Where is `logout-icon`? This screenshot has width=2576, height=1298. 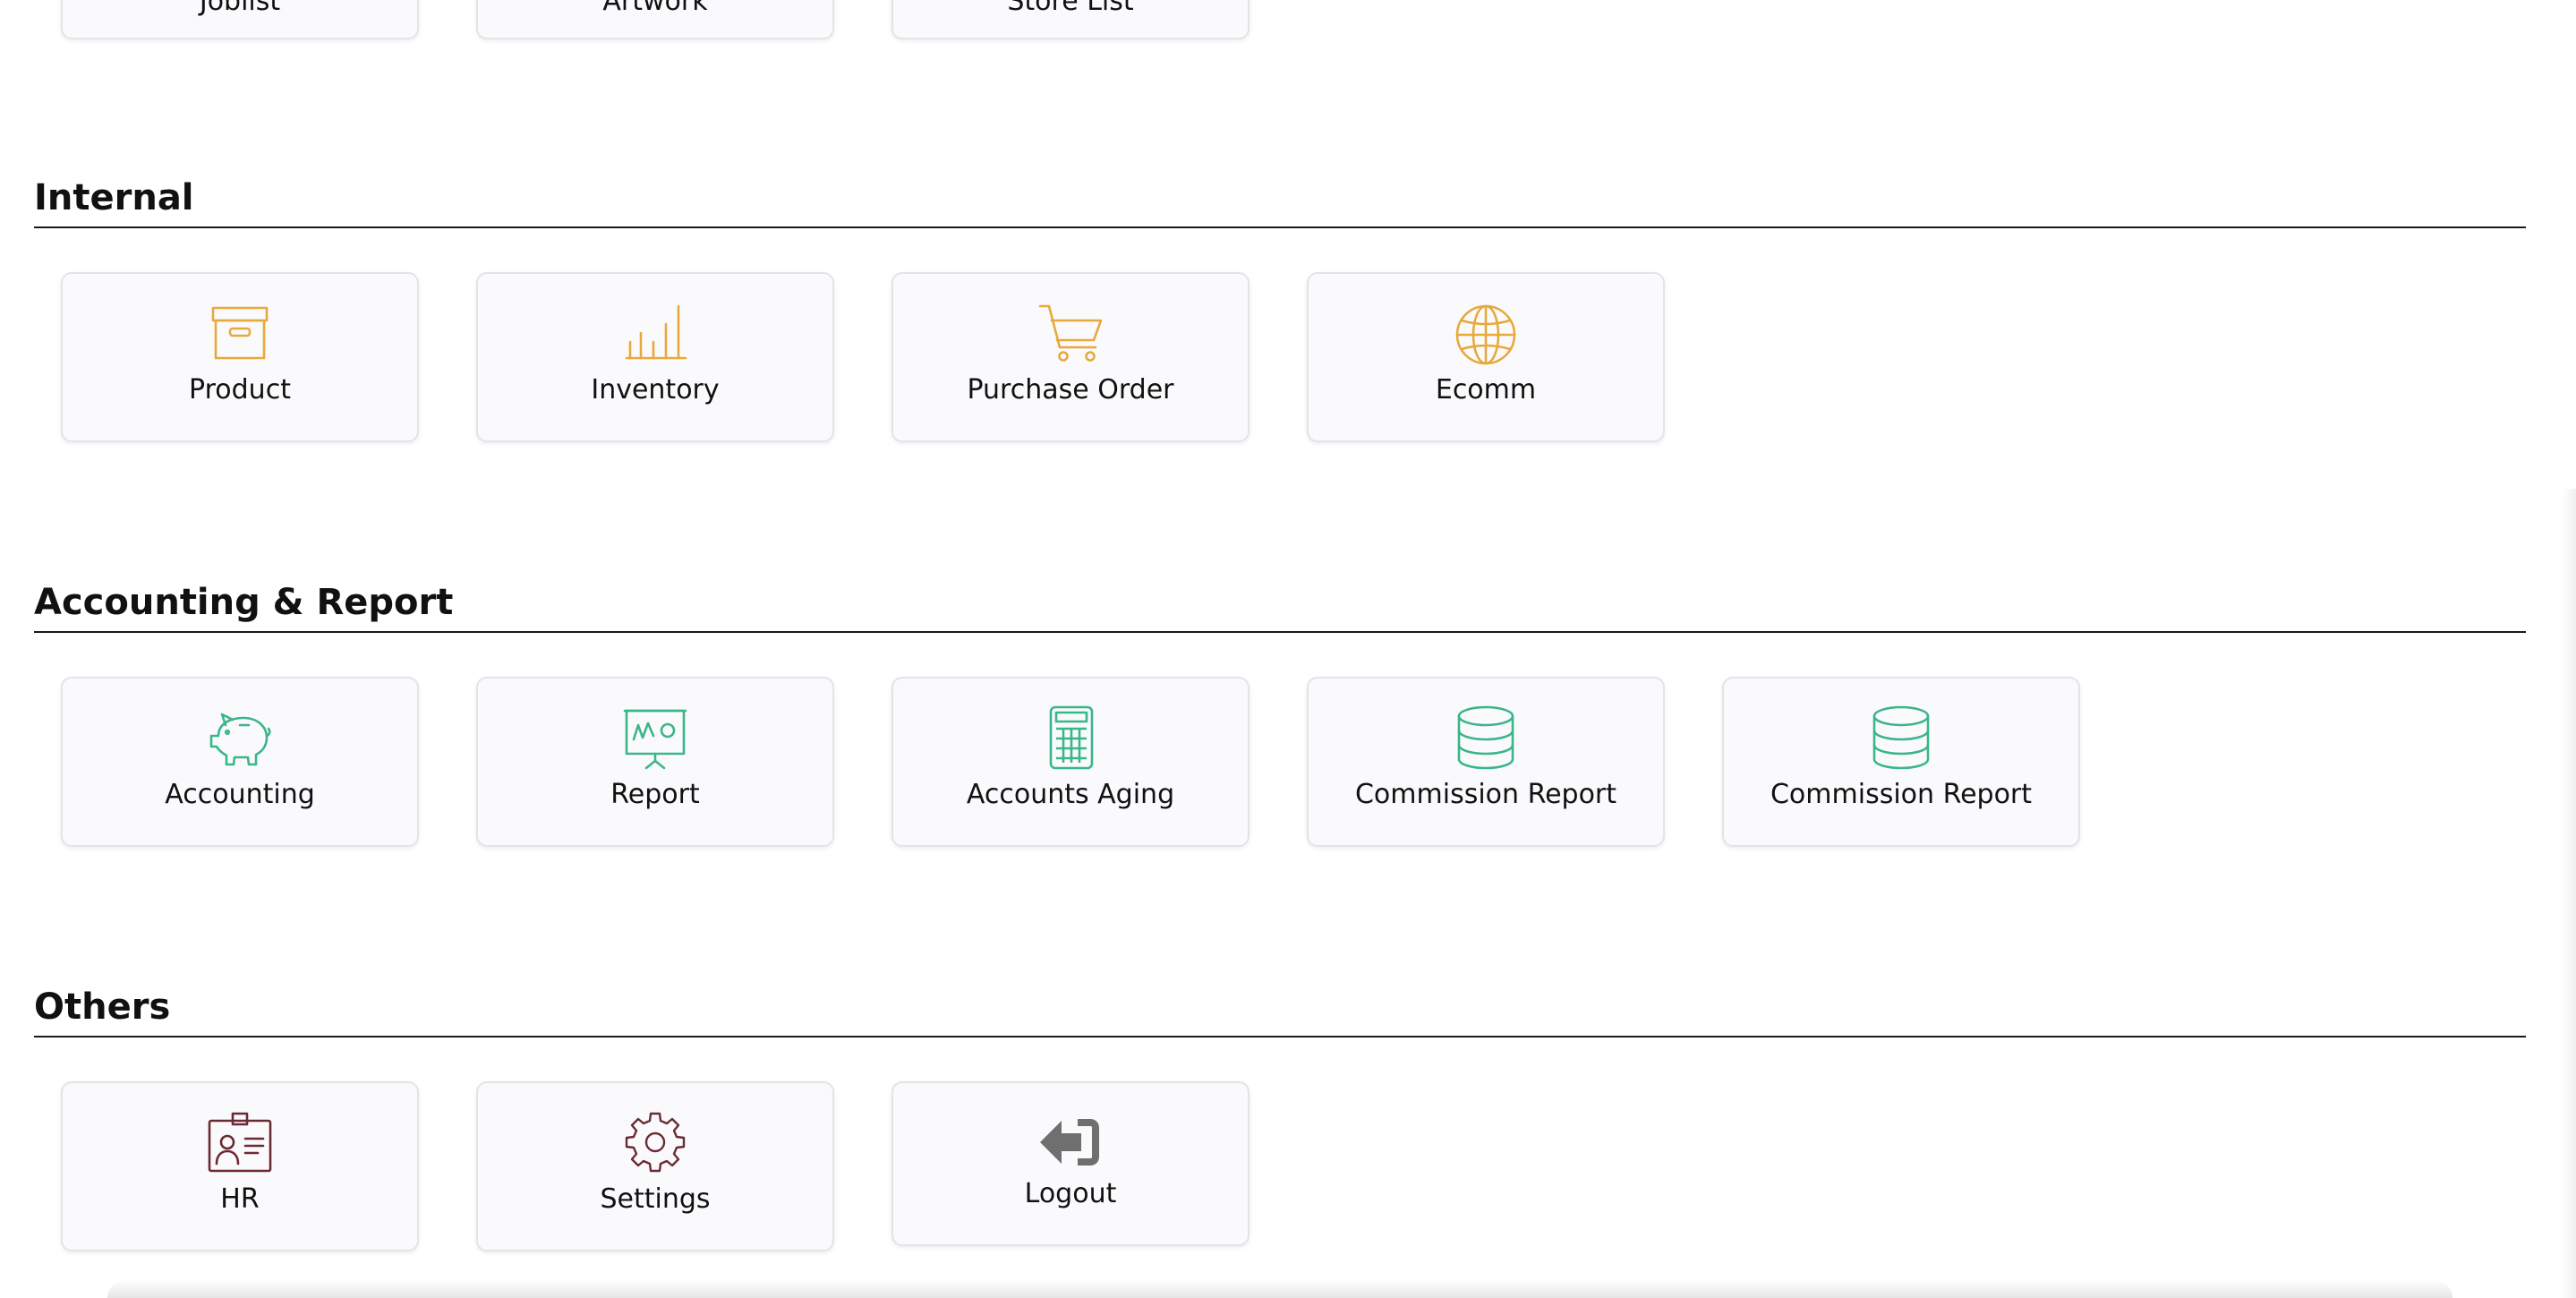
logout-icon is located at coordinates (1070, 1142).